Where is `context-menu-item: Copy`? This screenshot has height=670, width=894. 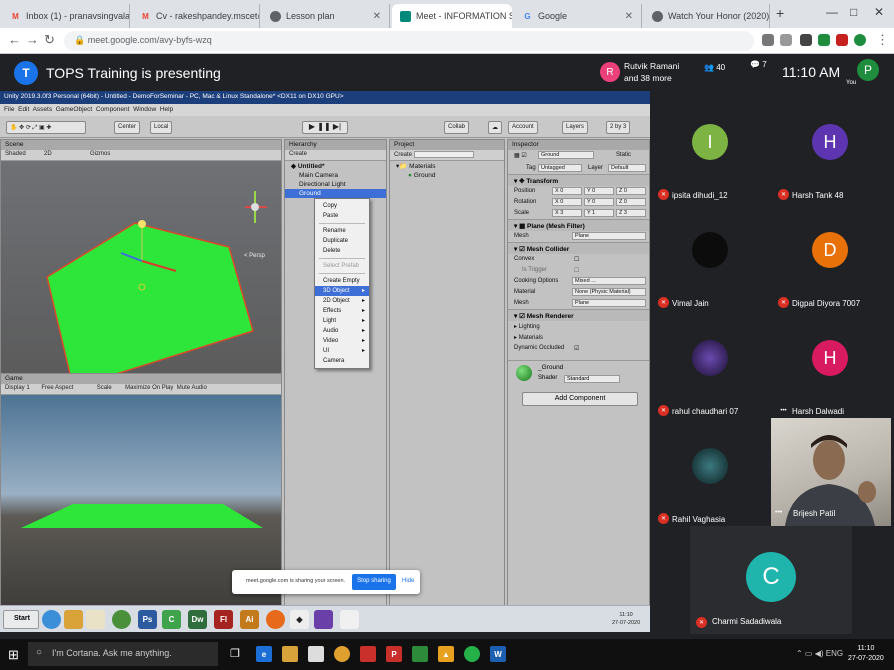 context-menu-item: Copy is located at coordinates (342, 206).